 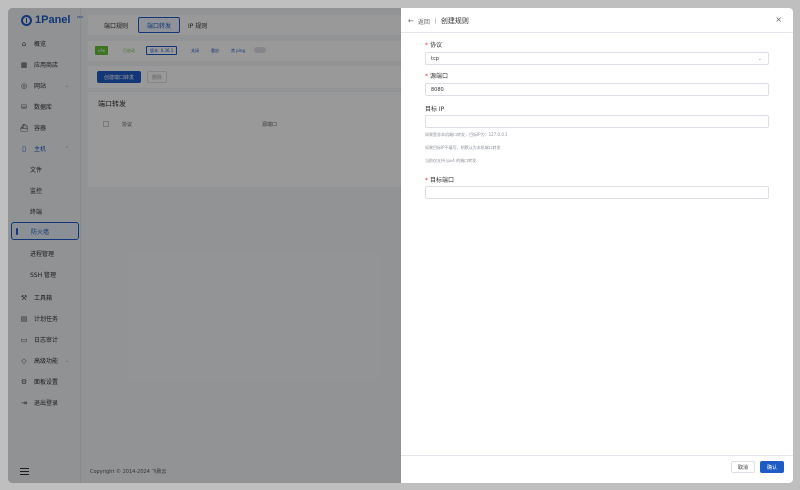 What do you see at coordinates (454, 21) in the screenshot?
I see `drawer-title: 创建规则` at bounding box center [454, 21].